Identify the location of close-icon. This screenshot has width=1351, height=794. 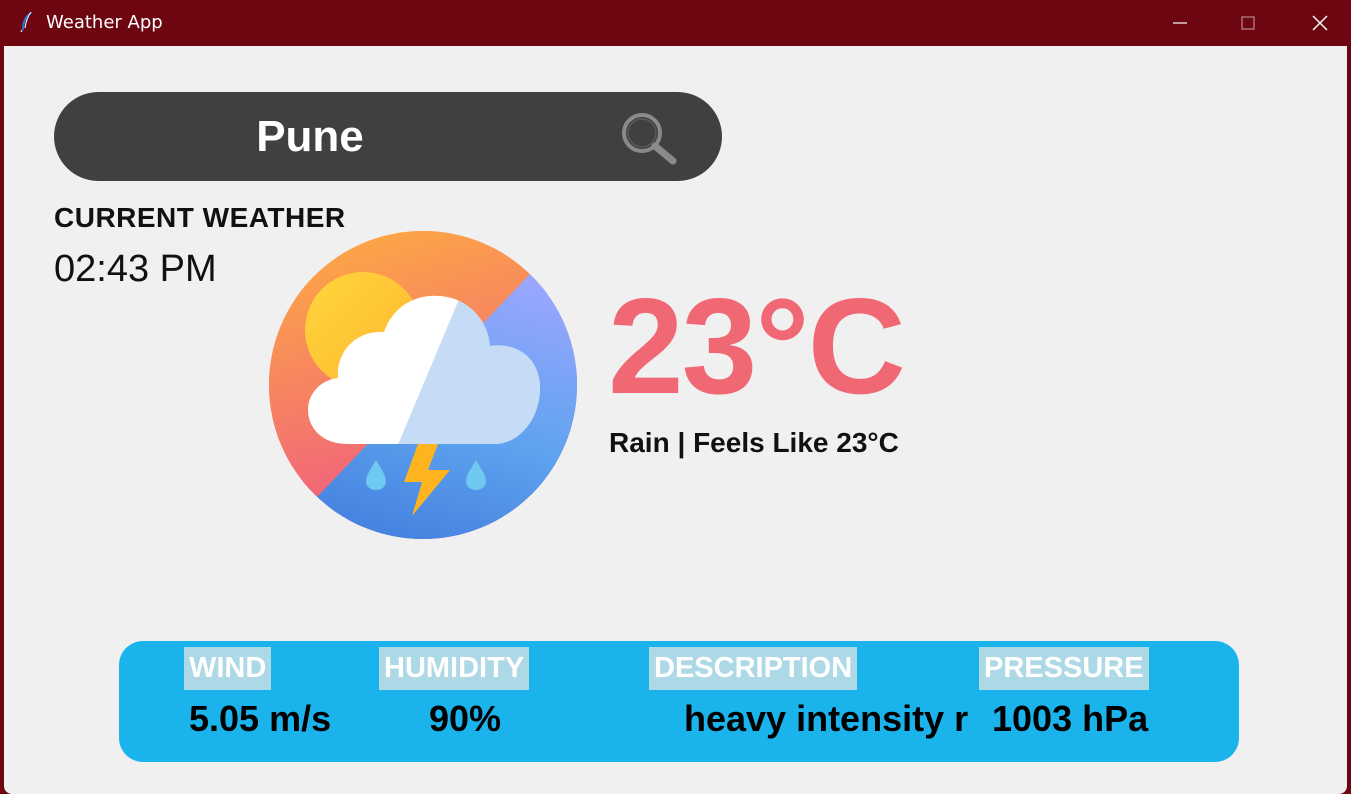
(1320, 23).